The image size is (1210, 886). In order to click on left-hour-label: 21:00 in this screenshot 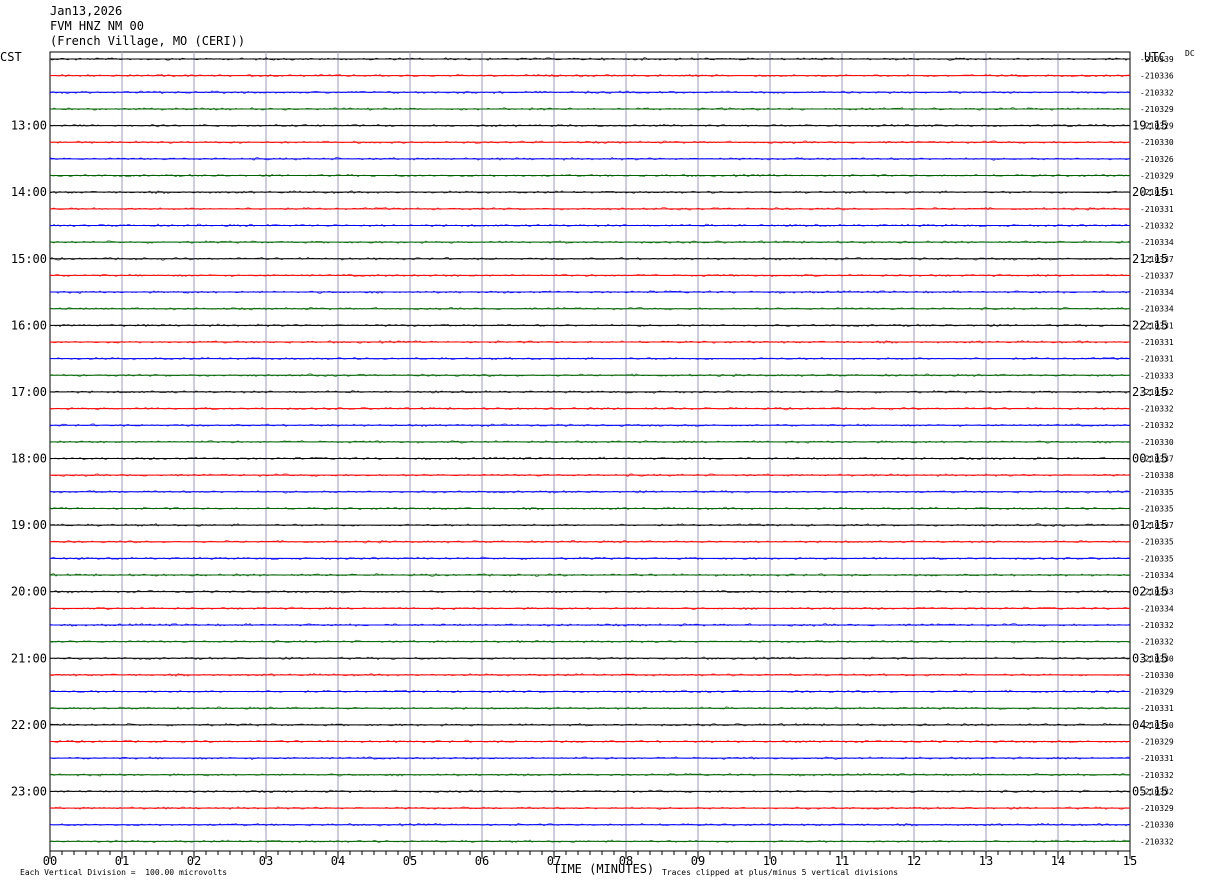, I will do `click(29, 658)`.